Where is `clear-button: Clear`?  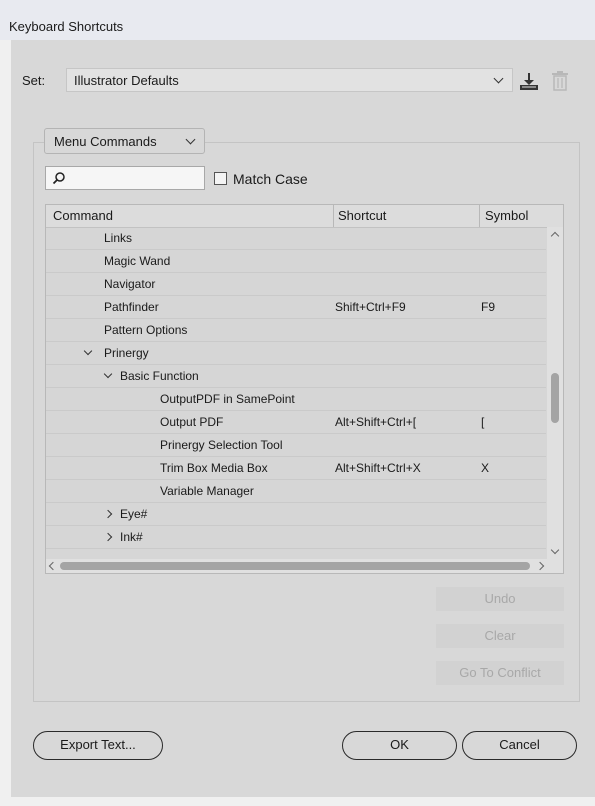
clear-button: Clear is located at coordinates (500, 636).